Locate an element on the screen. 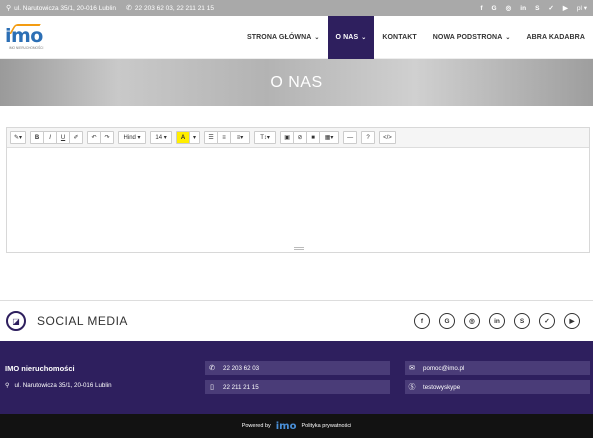 The image size is (593, 438). language-selector: pl ▾ is located at coordinates (582, 8).